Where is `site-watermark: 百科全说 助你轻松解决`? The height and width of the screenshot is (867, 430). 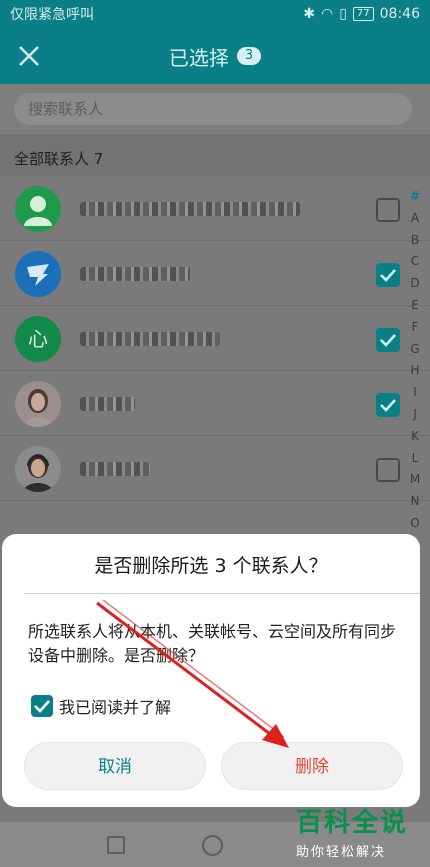 site-watermark: 百科全说 助你轻松解决 is located at coordinates (359, 832).